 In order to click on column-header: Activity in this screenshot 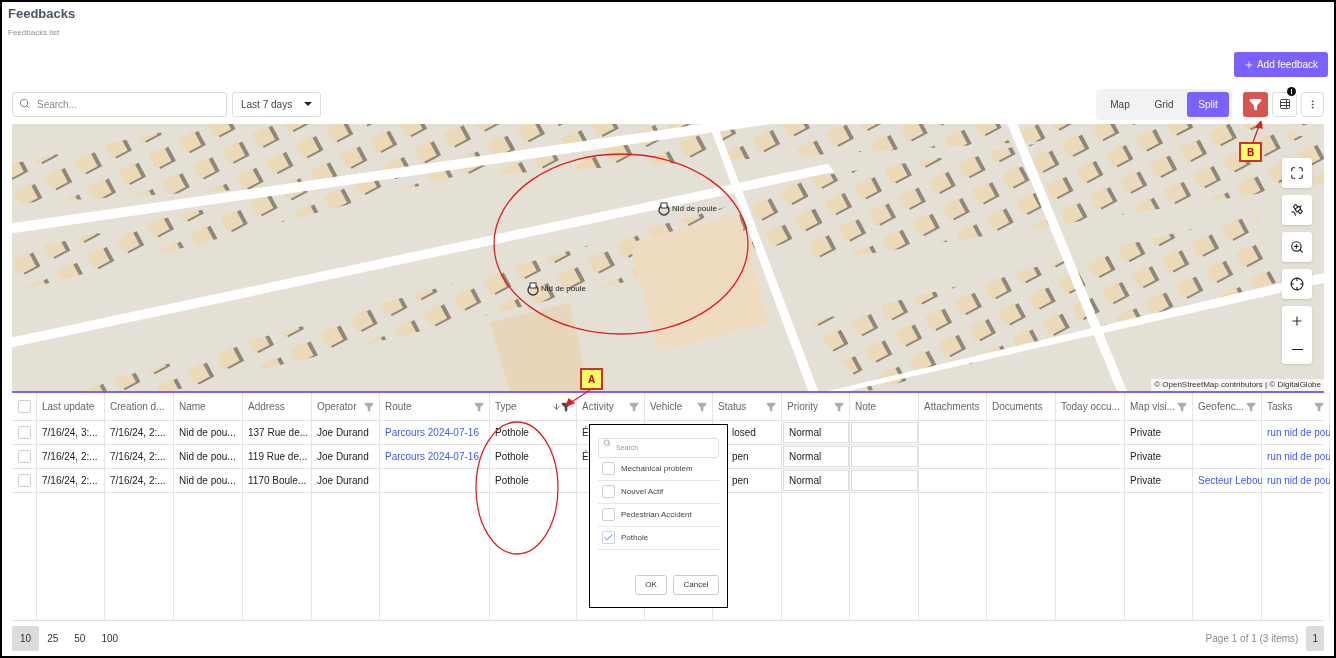, I will do `click(611, 406)`.